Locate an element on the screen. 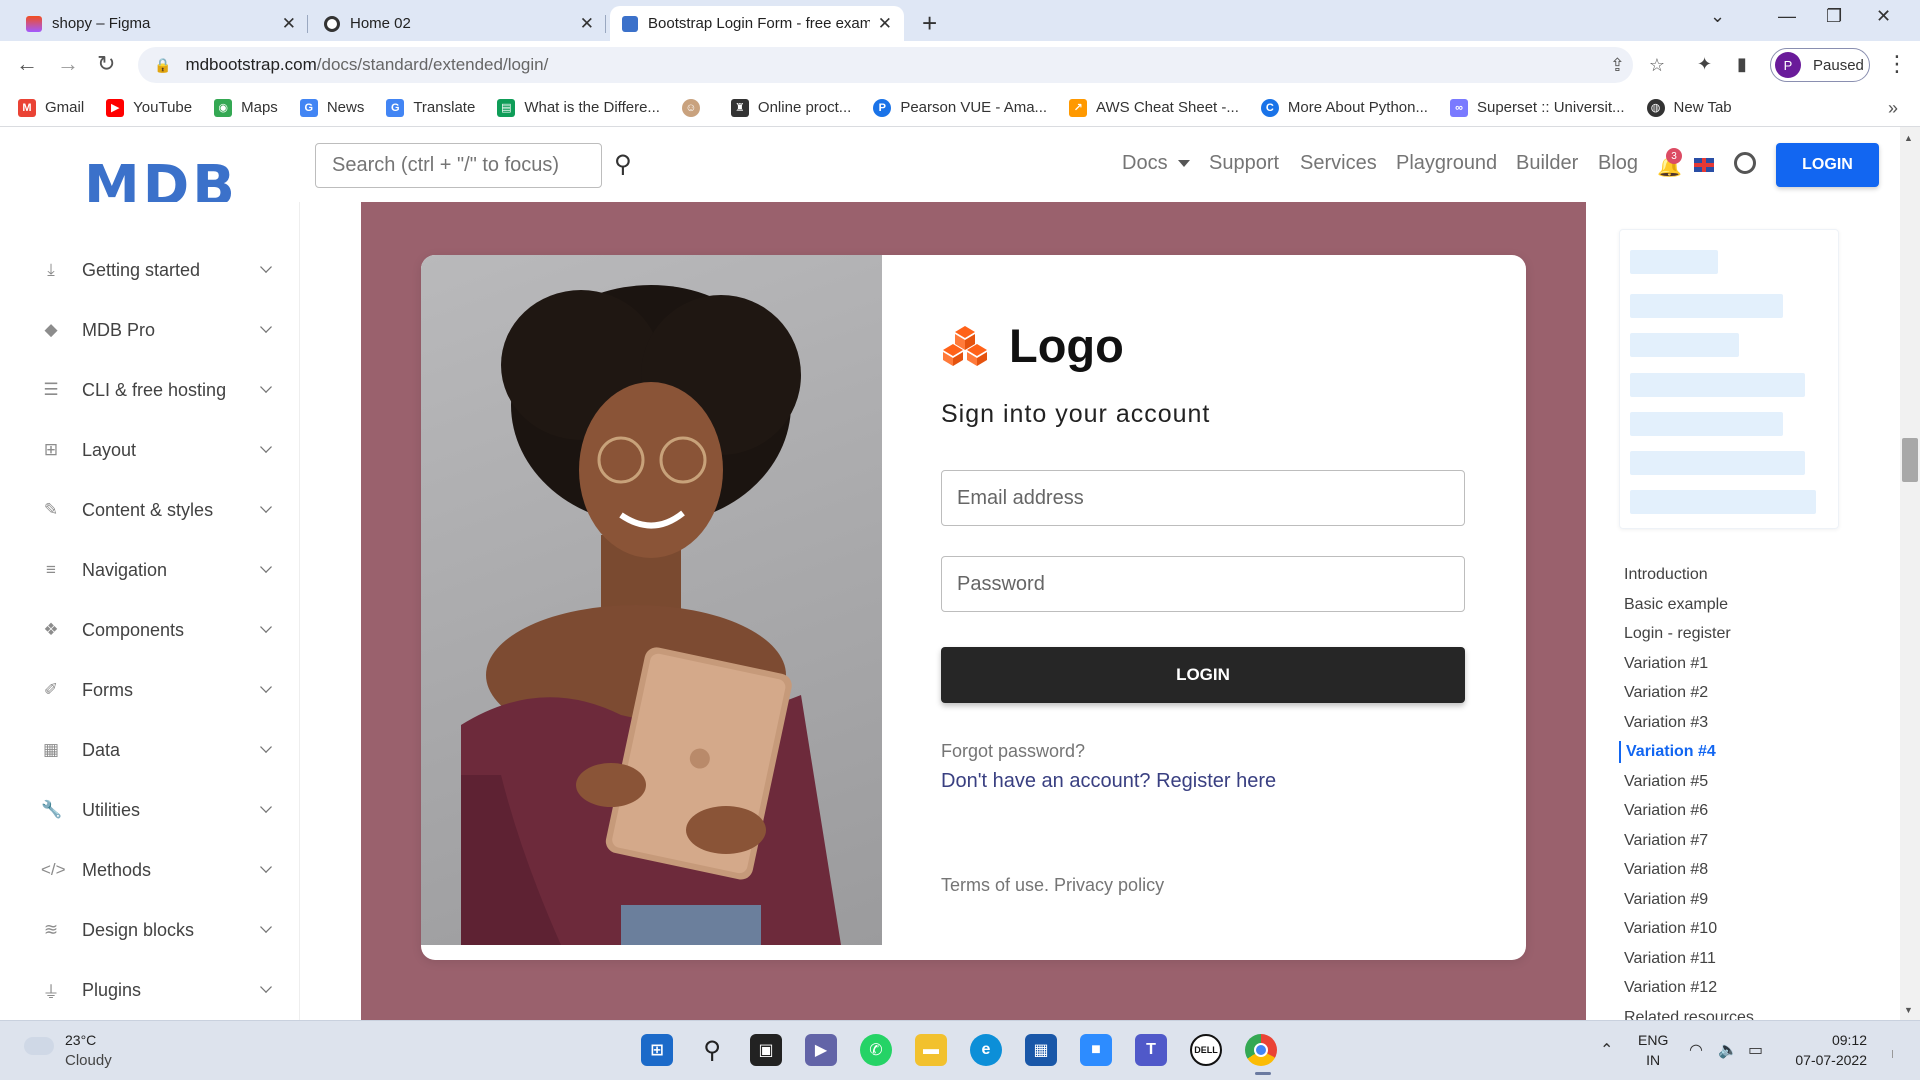  sidebar-item-components: ❖ Components is located at coordinates (150, 630).